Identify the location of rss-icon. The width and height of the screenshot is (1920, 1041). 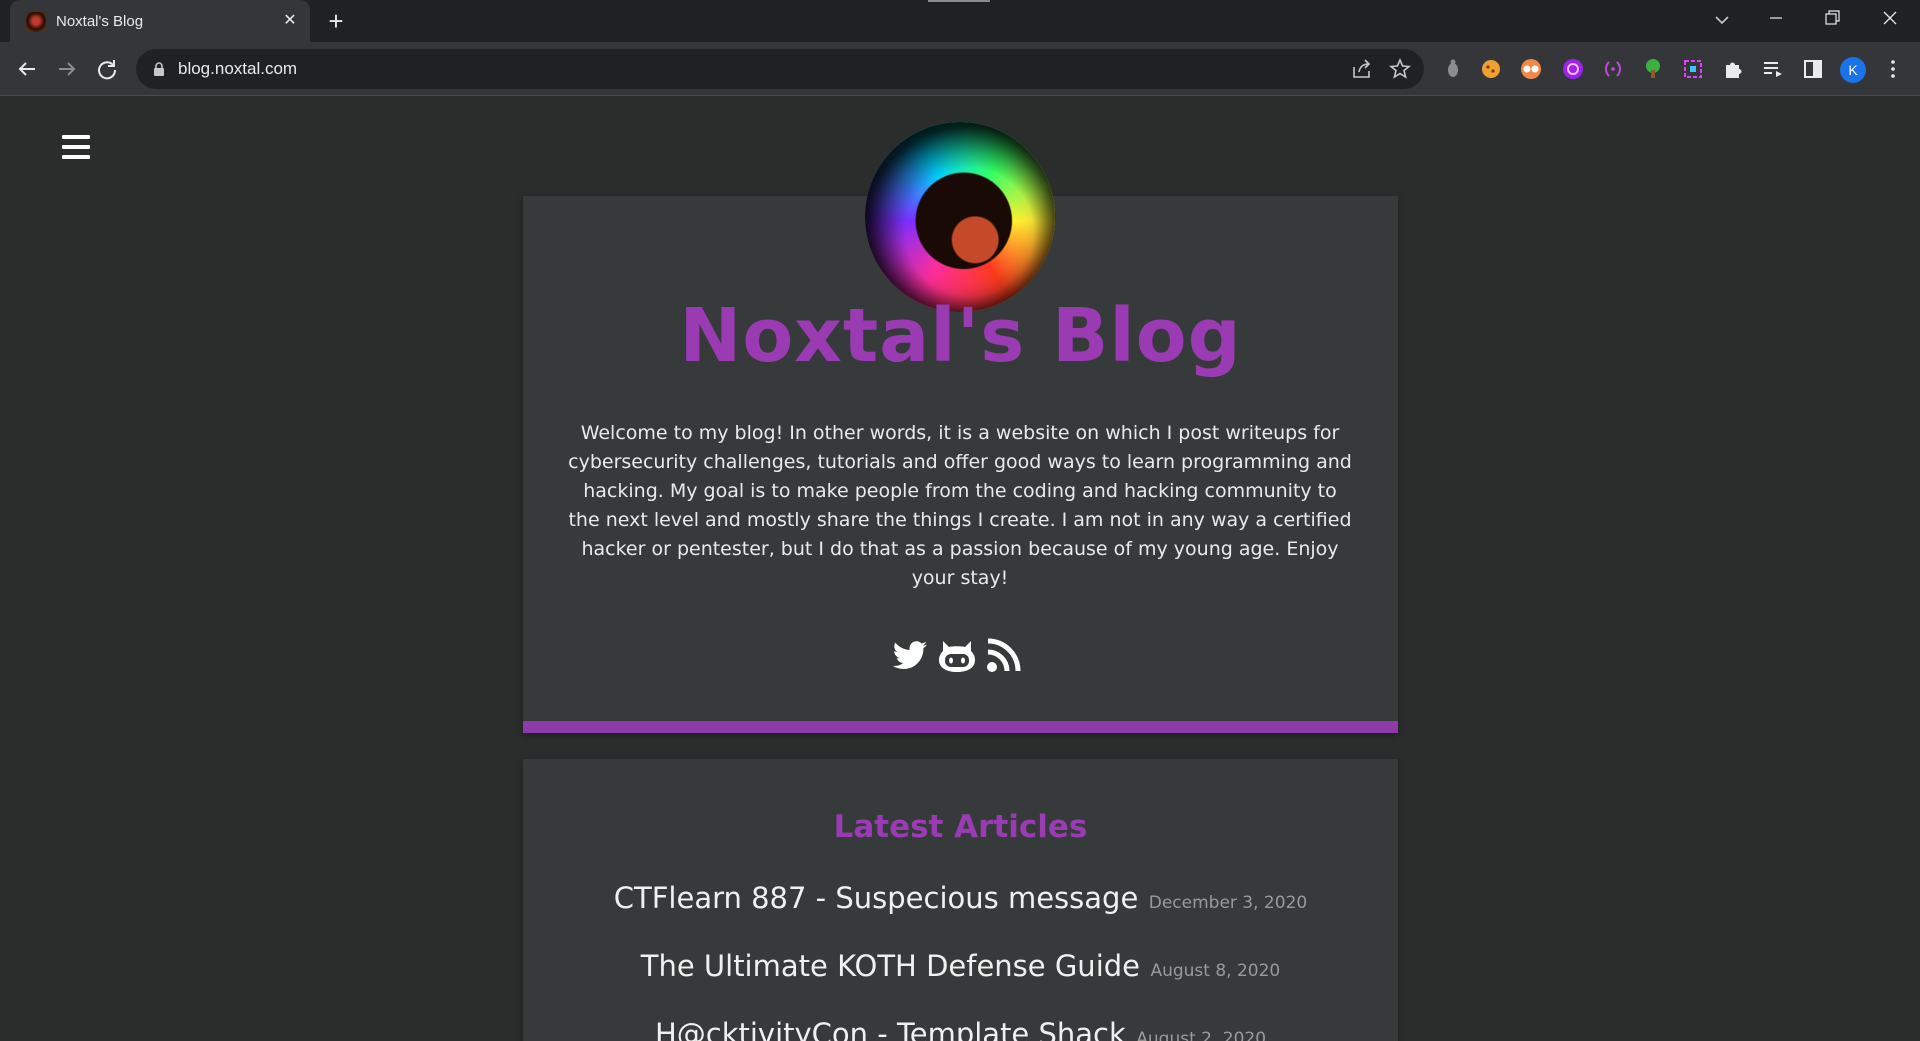
(1004, 655).